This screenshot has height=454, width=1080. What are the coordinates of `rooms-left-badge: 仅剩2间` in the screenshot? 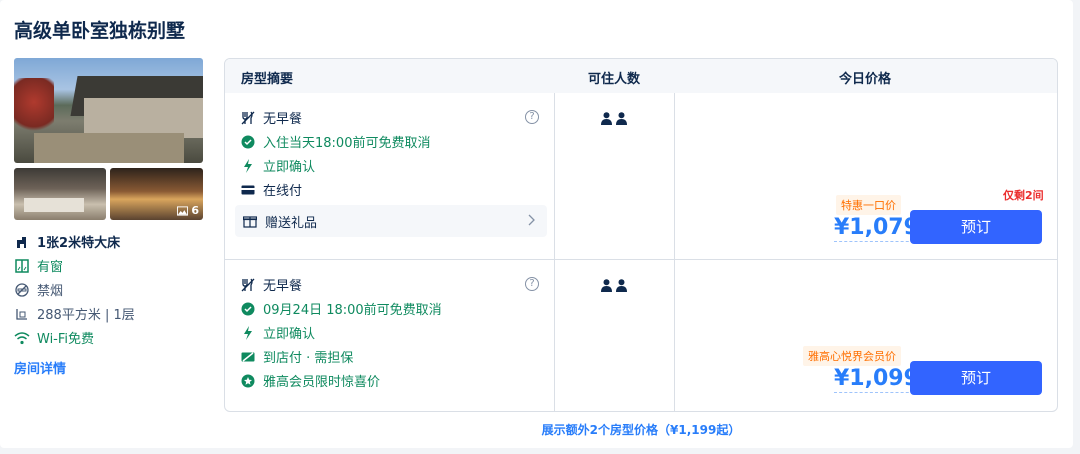 It's located at (1023, 195).